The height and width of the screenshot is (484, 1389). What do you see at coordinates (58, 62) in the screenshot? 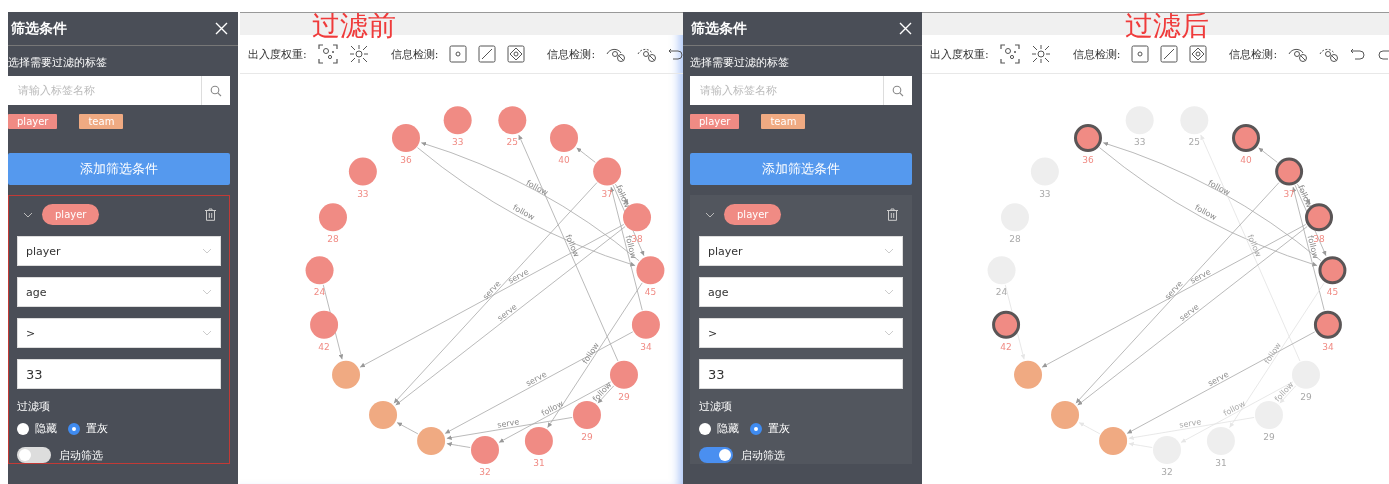
I see `tag-prompt: 选择需要过滤的标签` at bounding box center [58, 62].